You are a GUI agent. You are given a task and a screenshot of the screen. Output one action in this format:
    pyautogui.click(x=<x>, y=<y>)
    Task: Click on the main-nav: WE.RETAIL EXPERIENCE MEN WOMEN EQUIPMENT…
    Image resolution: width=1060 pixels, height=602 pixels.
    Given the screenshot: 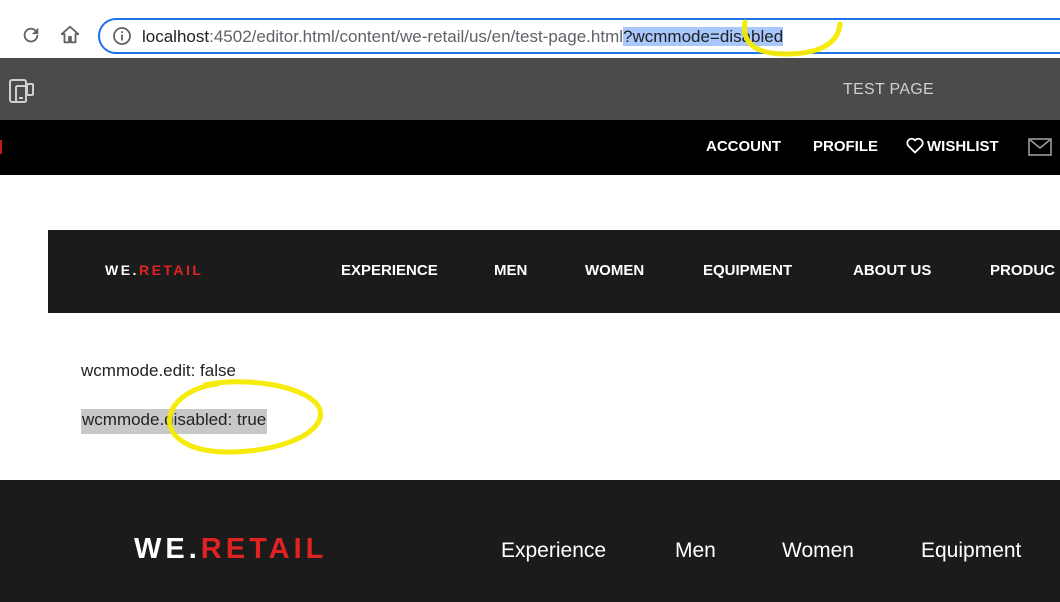 What is the action you would take?
    pyautogui.click(x=554, y=271)
    